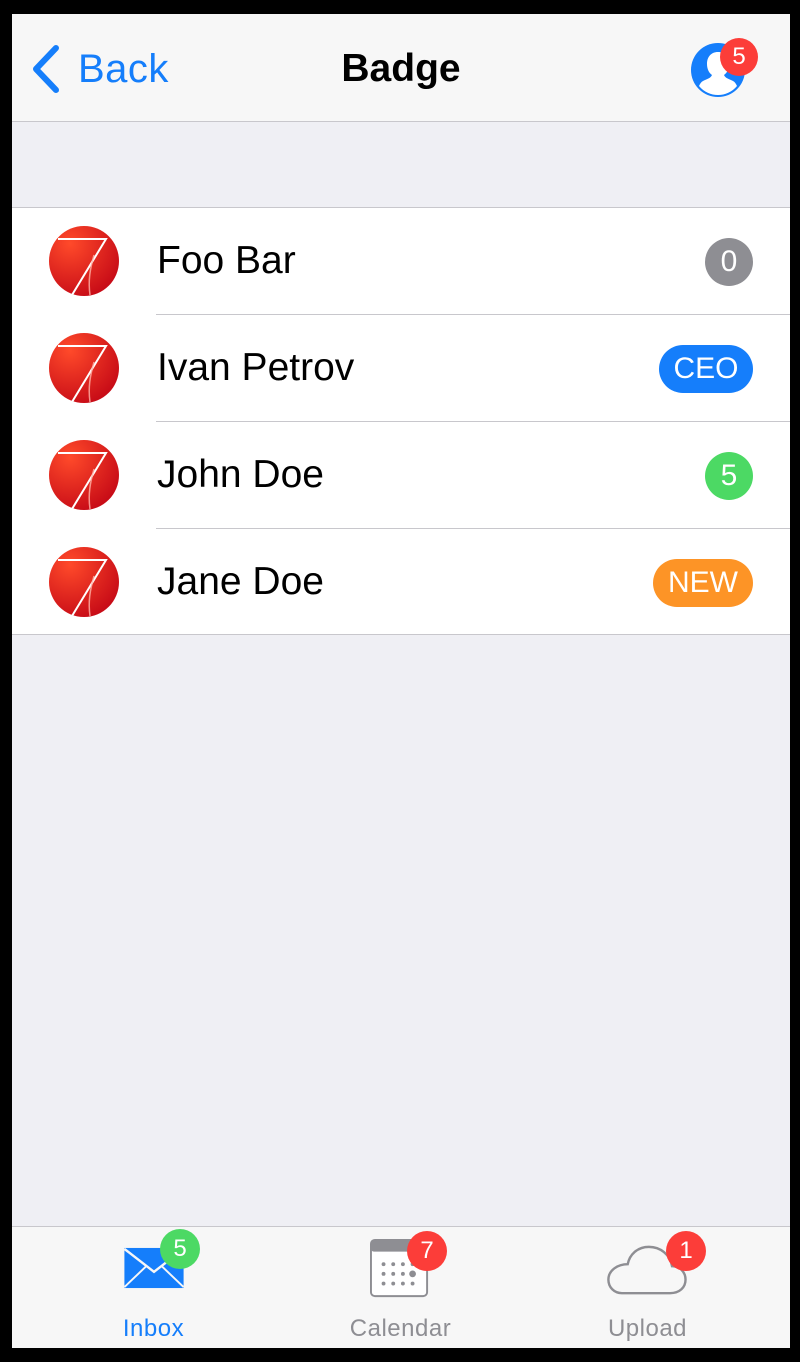  I want to click on status-badge: 0, so click(729, 262).